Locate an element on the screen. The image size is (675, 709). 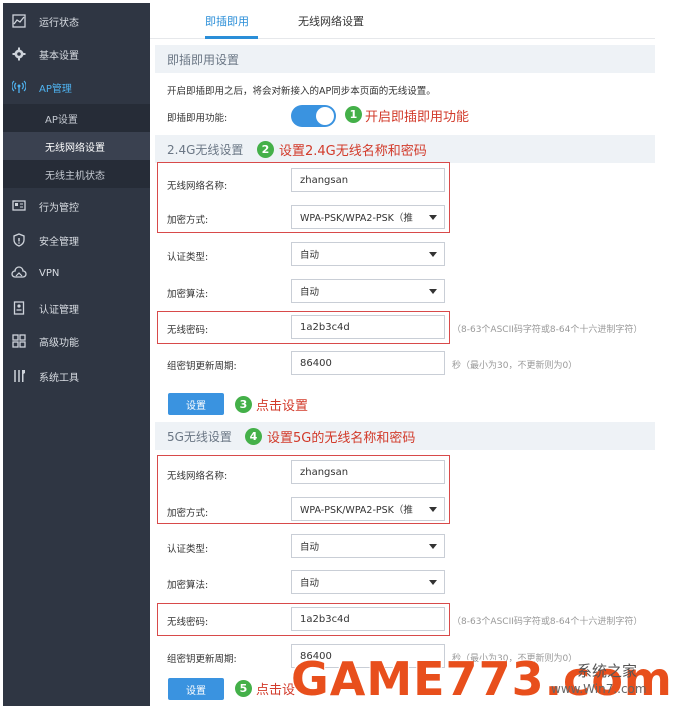
ssid-input-24g: zhangsan is located at coordinates (368, 180).